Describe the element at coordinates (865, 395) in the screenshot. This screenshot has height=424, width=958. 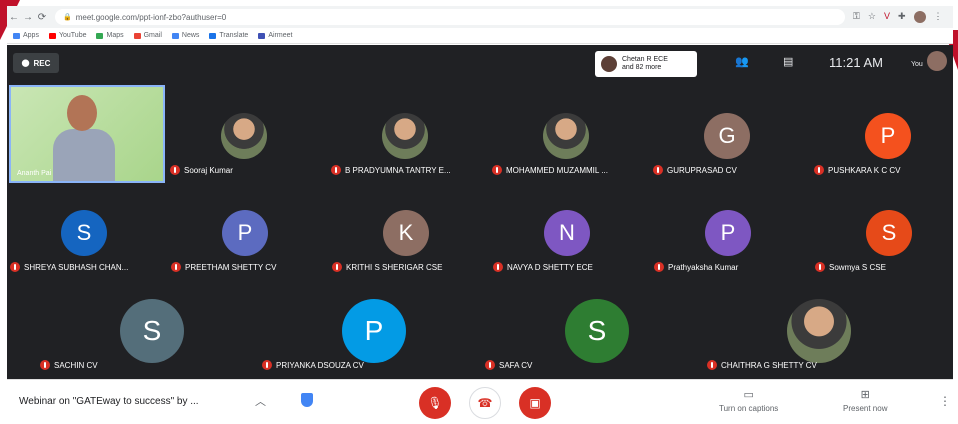
I see `present-icon: ⊞` at that location.